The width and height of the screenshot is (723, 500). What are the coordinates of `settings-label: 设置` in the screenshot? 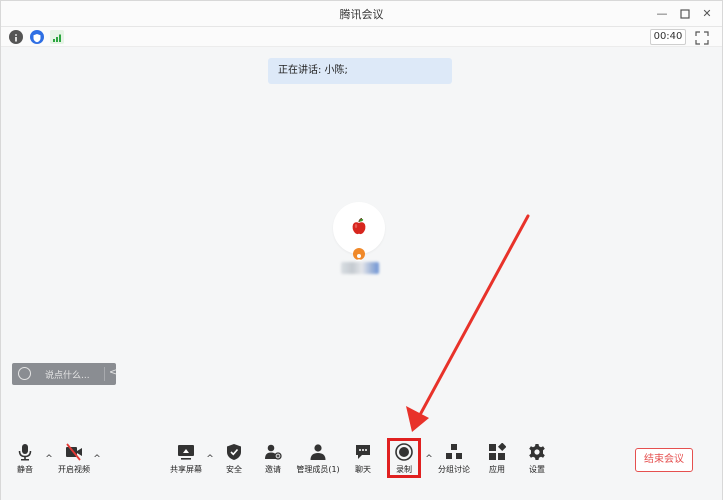 It's located at (537, 469).